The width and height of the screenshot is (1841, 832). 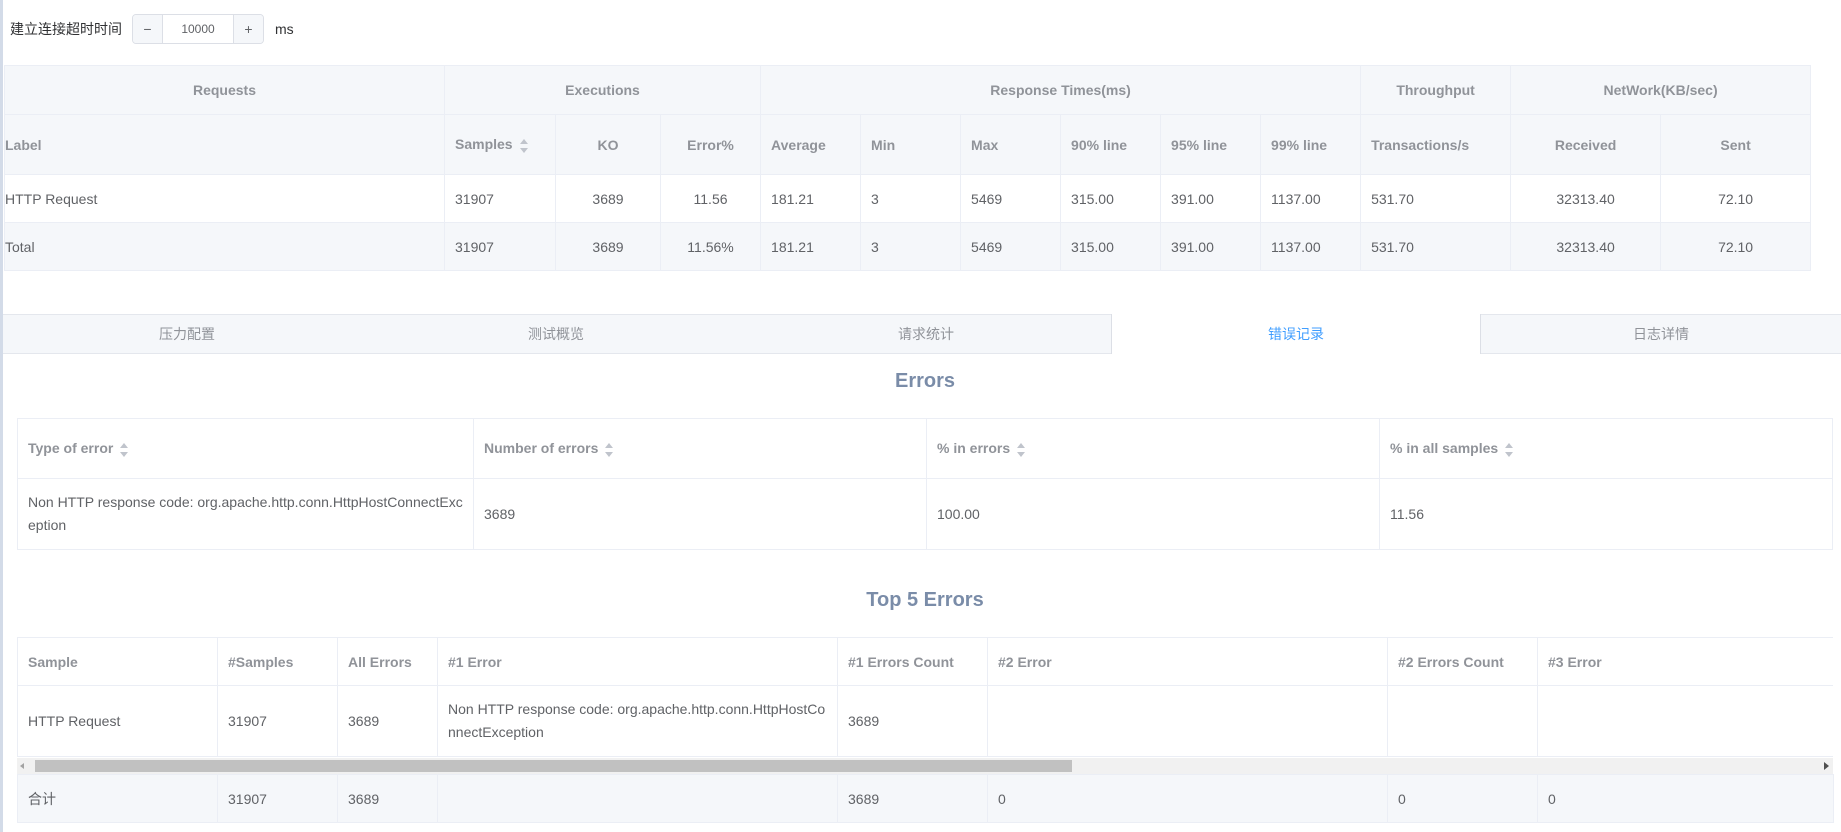 What do you see at coordinates (710, 144) in the screenshot?
I see `column-header-error-percent: Error%` at bounding box center [710, 144].